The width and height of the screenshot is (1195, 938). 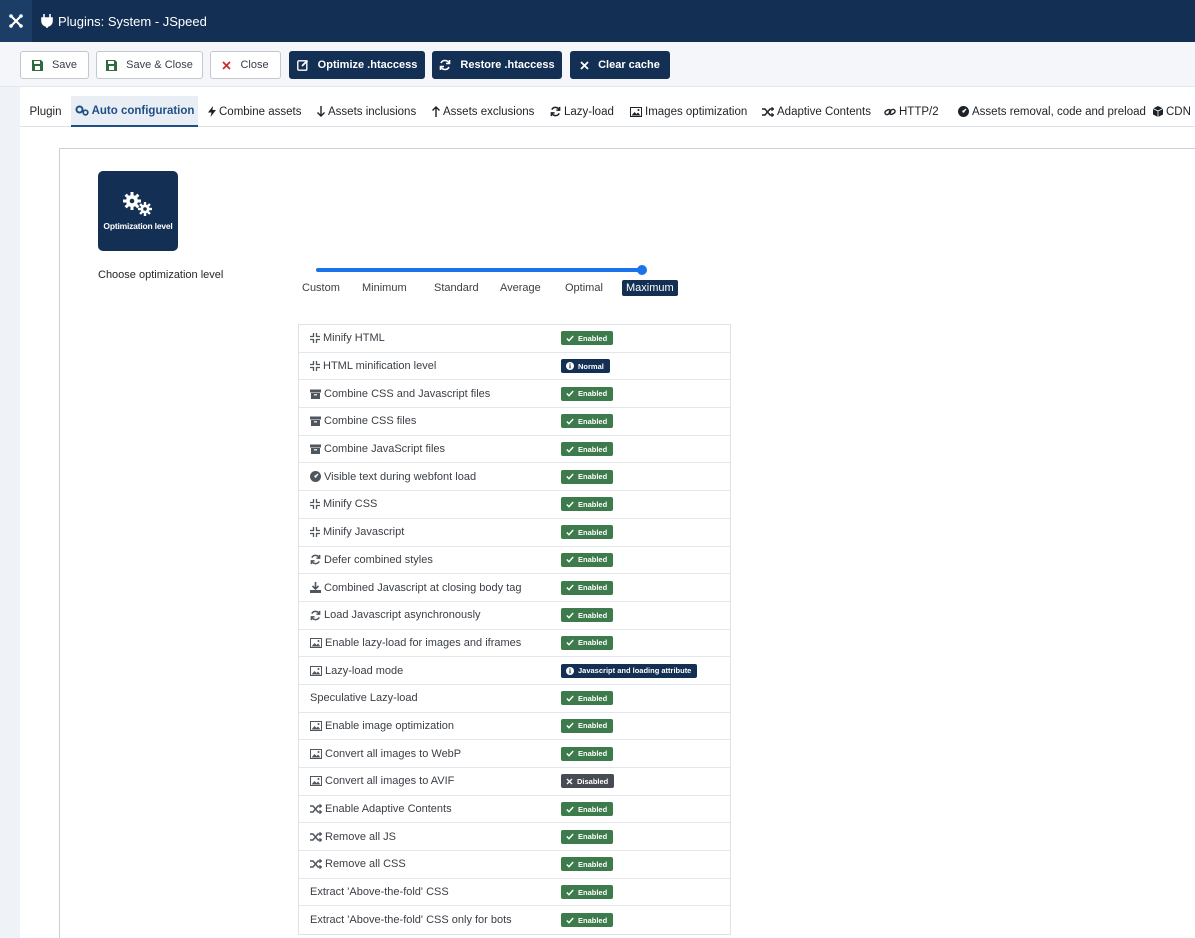 I want to click on tab-cdn: CDN, so click(x=1172, y=111).